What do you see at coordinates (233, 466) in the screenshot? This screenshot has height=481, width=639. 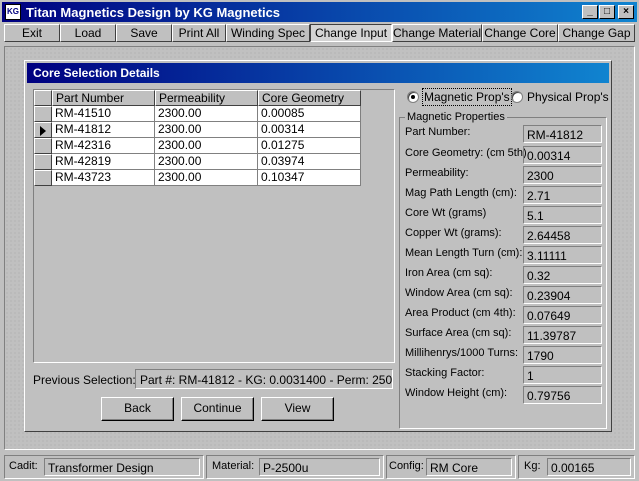 I see `status-material-label: Material:` at bounding box center [233, 466].